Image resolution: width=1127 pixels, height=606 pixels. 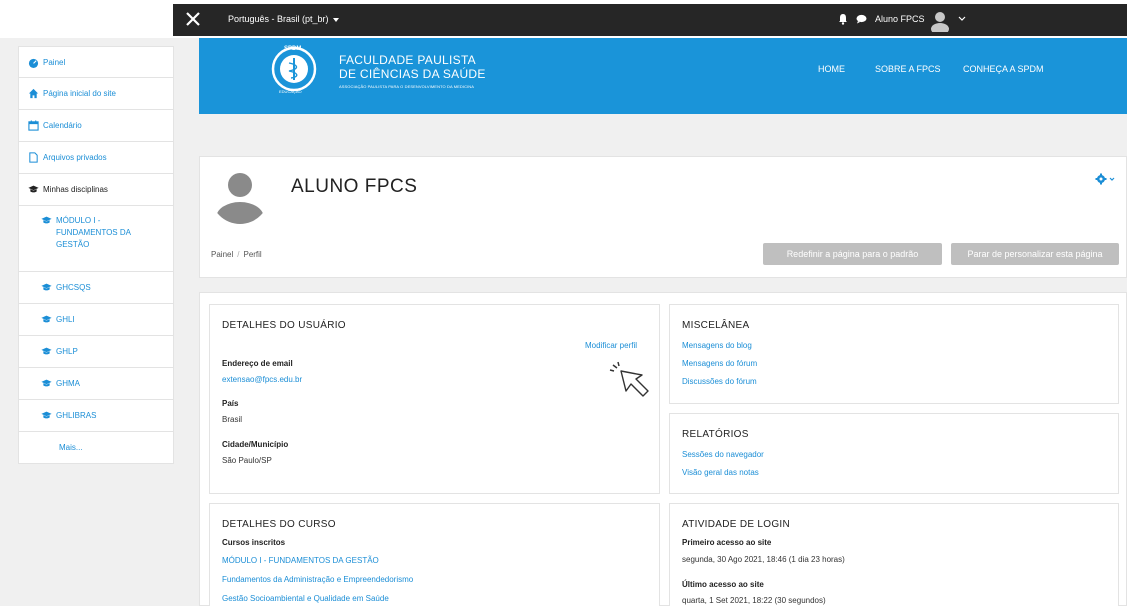 What do you see at coordinates (262, 379) in the screenshot?
I see `email-link: extensao@fpcs.edu.br` at bounding box center [262, 379].